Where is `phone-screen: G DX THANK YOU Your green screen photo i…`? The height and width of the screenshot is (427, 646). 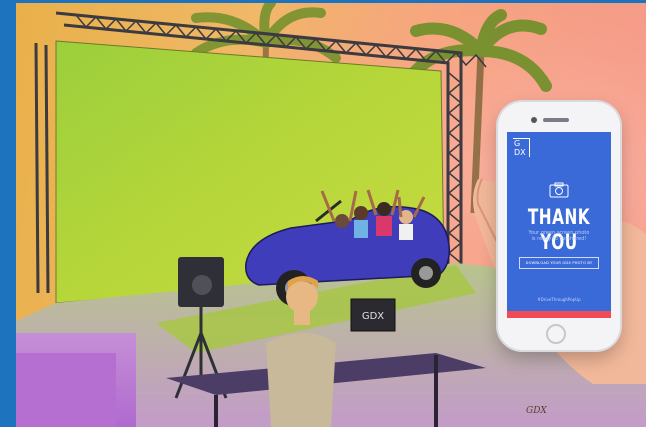 phone-screen: G DX THANK YOU Your green screen photo i… is located at coordinates (559, 225).